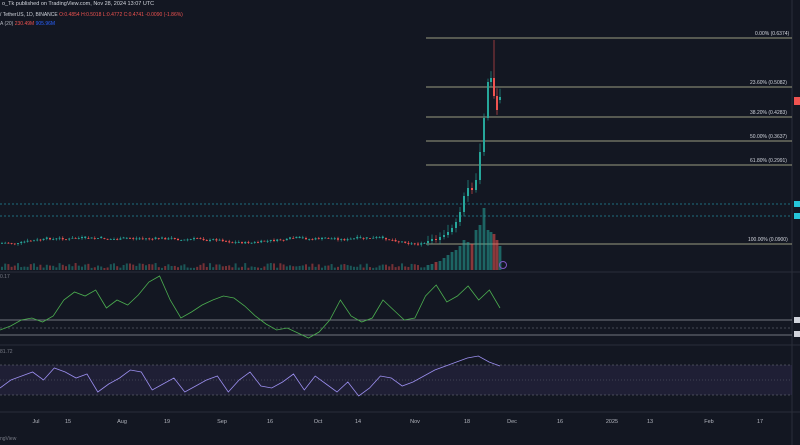 The height and width of the screenshot is (445, 800). I want to click on time-axis-label: 17, so click(760, 422).